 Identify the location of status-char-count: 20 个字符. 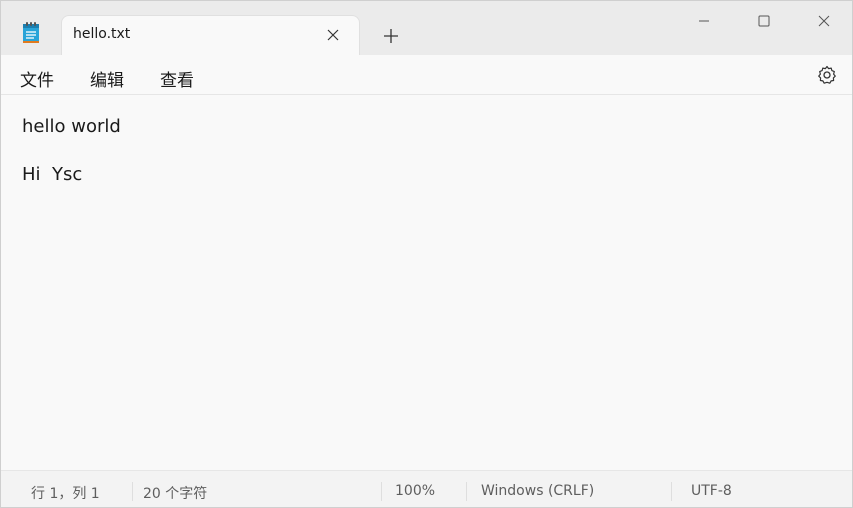
(175, 494).